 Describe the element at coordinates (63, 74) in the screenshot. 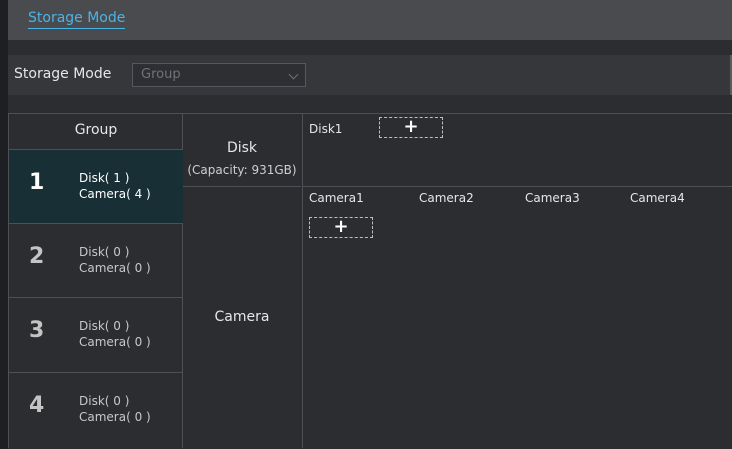

I see `storage-mode-label: Storage Mode` at that location.